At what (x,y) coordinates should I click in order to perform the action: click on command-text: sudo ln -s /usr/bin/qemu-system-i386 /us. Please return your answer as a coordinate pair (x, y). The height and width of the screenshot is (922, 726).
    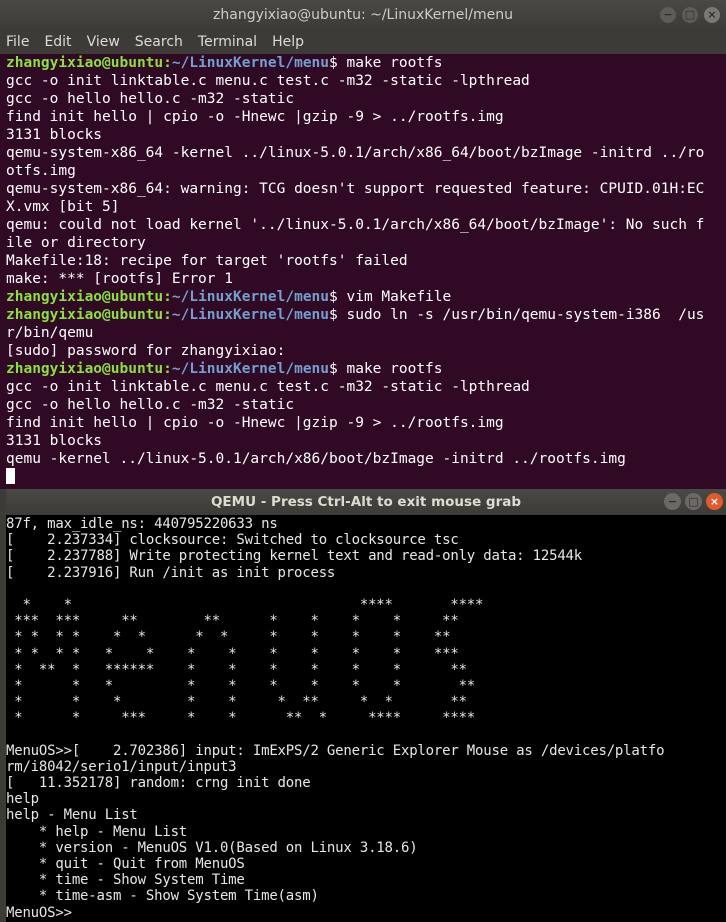
    Looking at the image, I should click on (521, 315).